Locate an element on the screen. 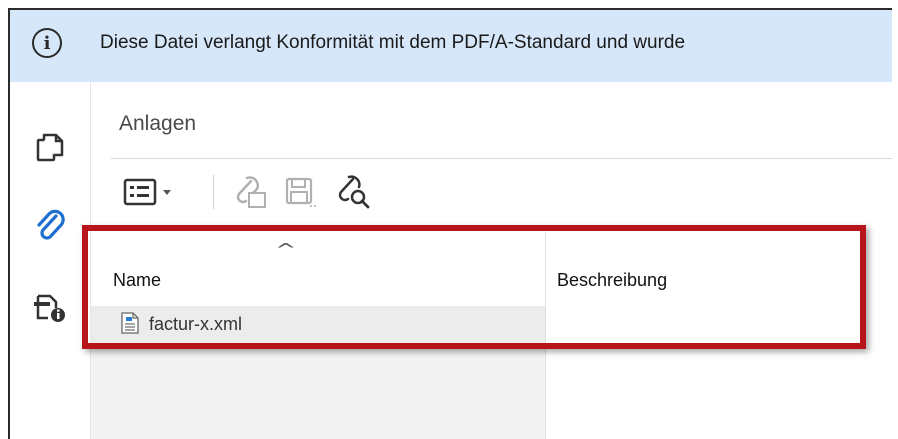  list-options-button is located at coordinates (153, 192).